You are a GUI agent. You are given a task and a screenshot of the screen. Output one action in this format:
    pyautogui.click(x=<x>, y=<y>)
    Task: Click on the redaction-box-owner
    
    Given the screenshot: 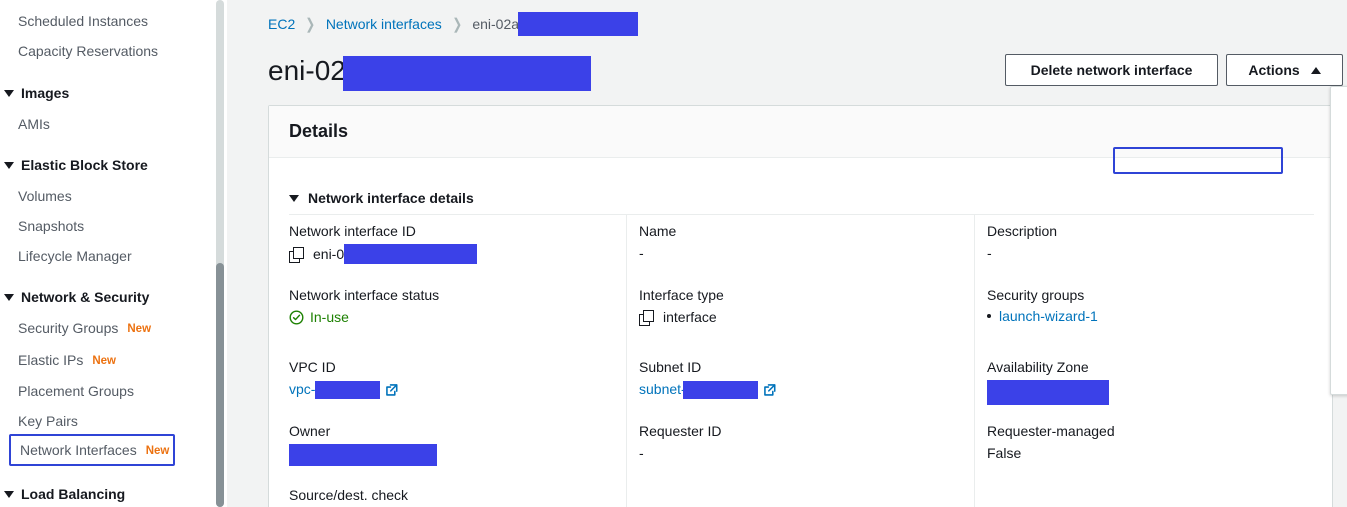 What is the action you would take?
    pyautogui.click(x=363, y=455)
    